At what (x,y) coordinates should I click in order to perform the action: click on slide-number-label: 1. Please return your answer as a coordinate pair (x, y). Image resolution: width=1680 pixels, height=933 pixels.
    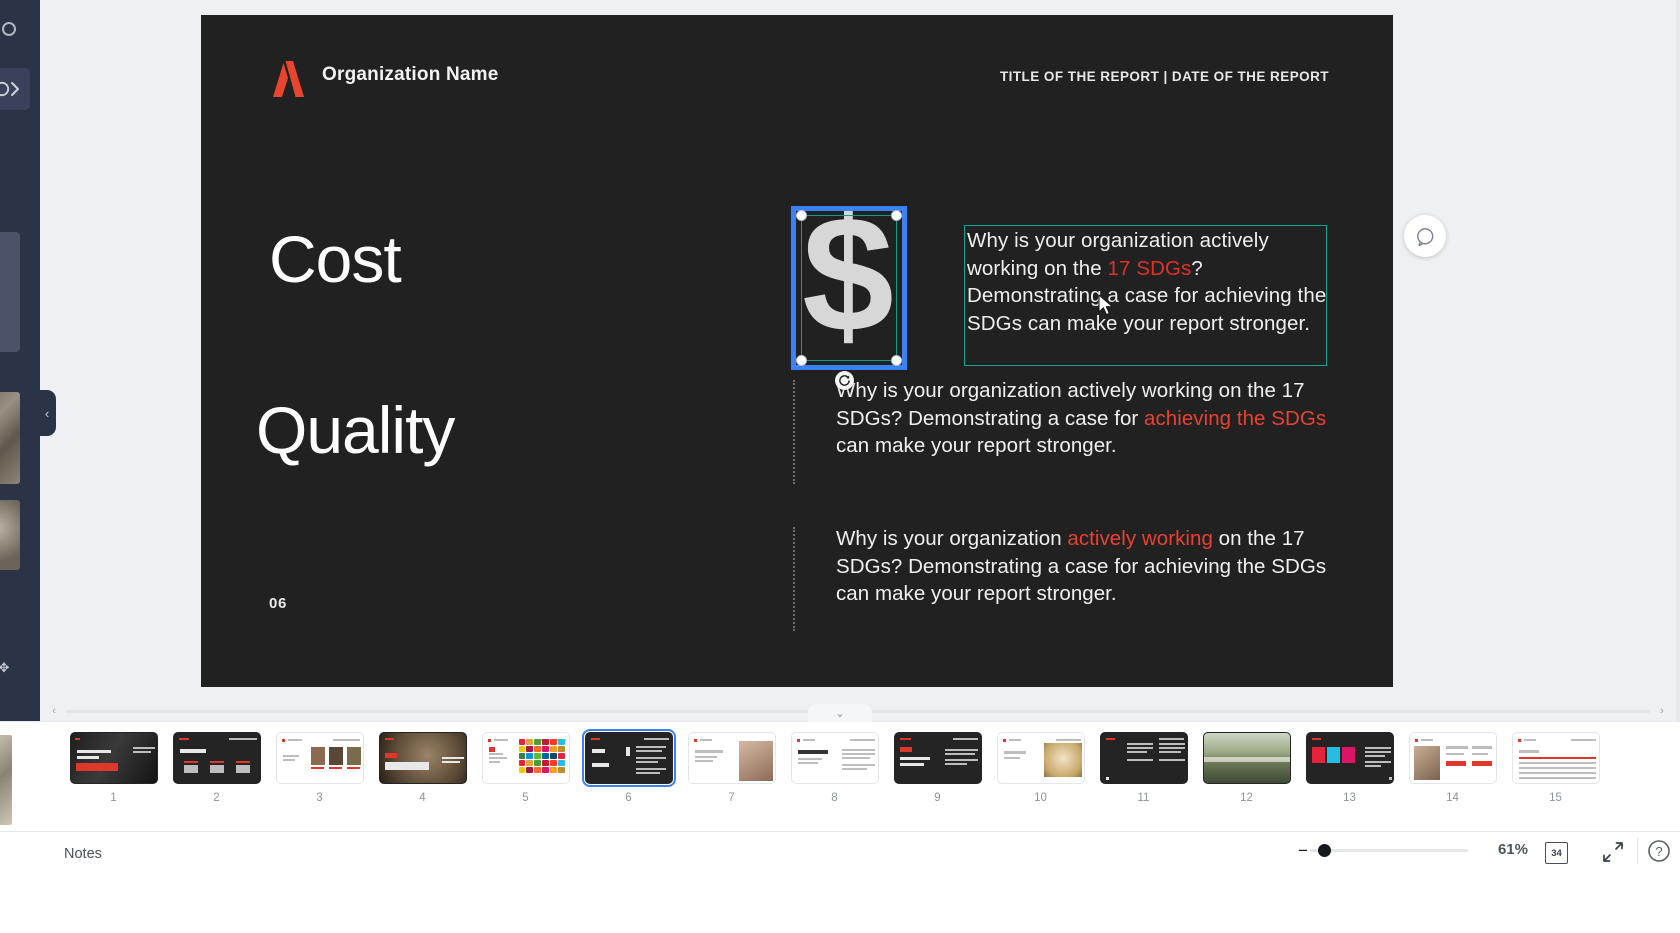
    Looking at the image, I should click on (113, 798).